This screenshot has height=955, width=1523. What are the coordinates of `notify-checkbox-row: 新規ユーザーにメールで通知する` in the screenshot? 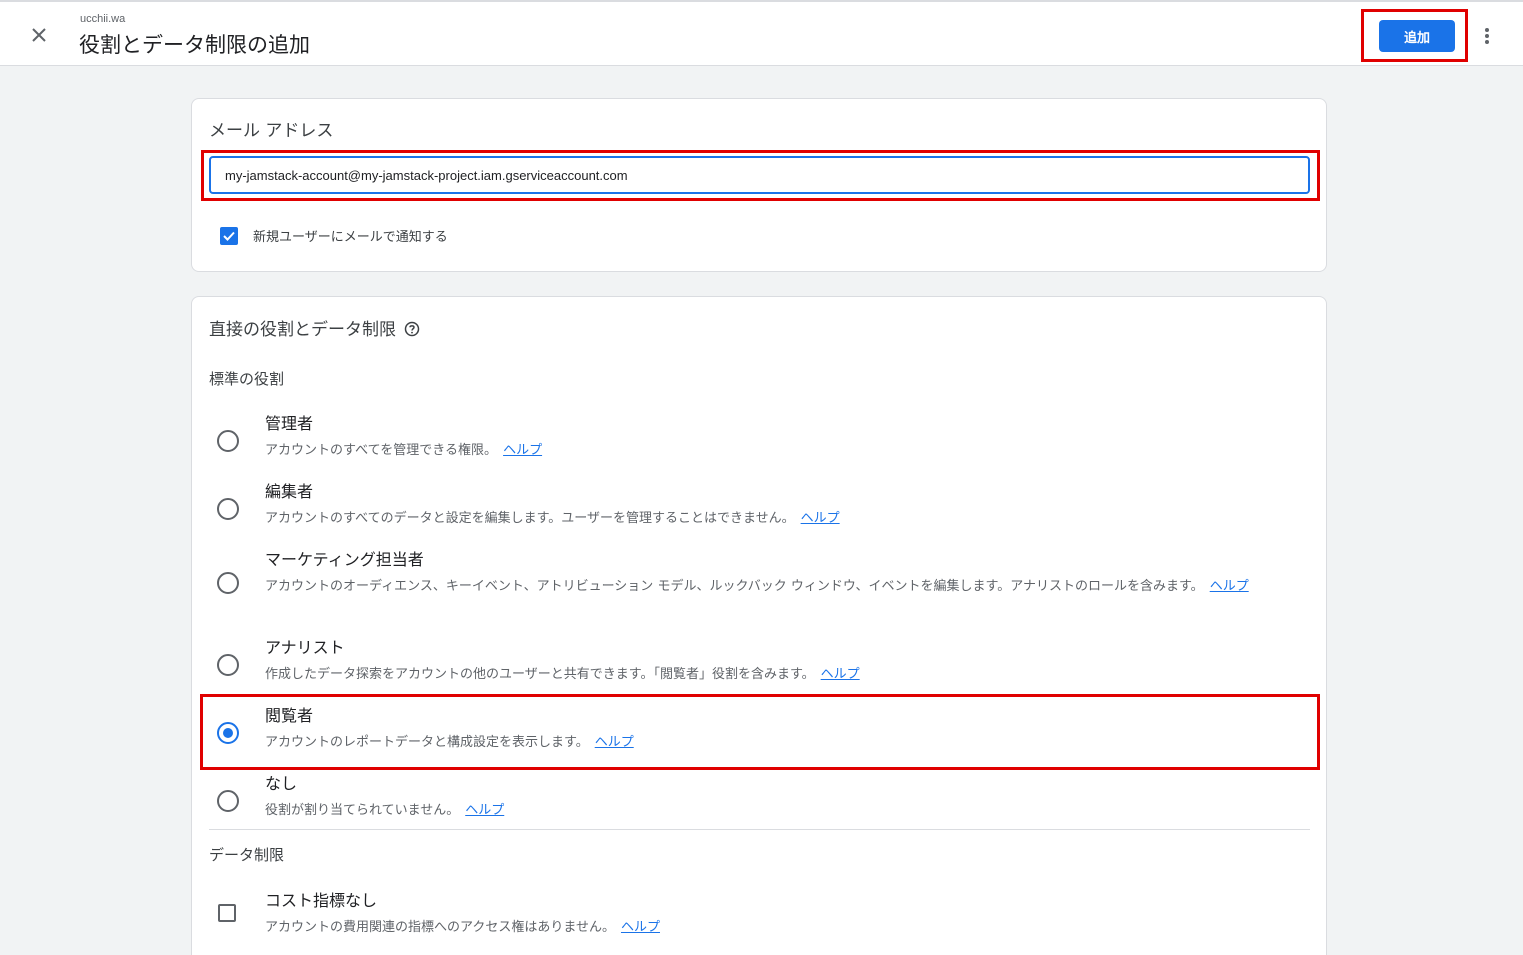 It's located at (334, 235).